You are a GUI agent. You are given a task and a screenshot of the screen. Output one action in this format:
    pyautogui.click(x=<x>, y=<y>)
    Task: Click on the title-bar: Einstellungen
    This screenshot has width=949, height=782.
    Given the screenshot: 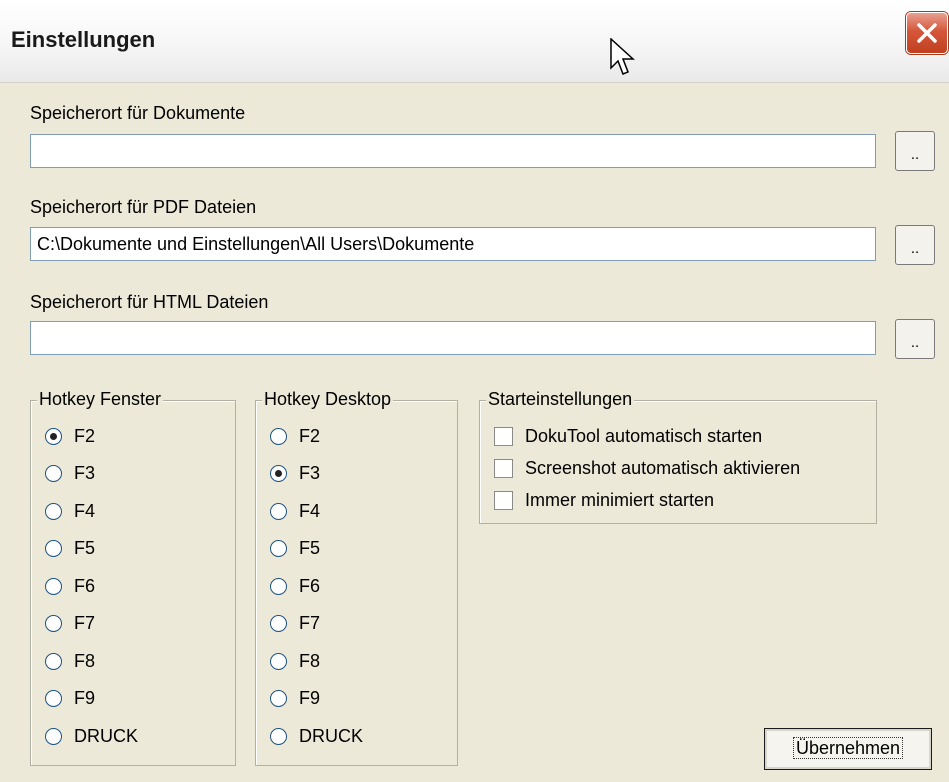 What is the action you would take?
    pyautogui.click(x=474, y=41)
    